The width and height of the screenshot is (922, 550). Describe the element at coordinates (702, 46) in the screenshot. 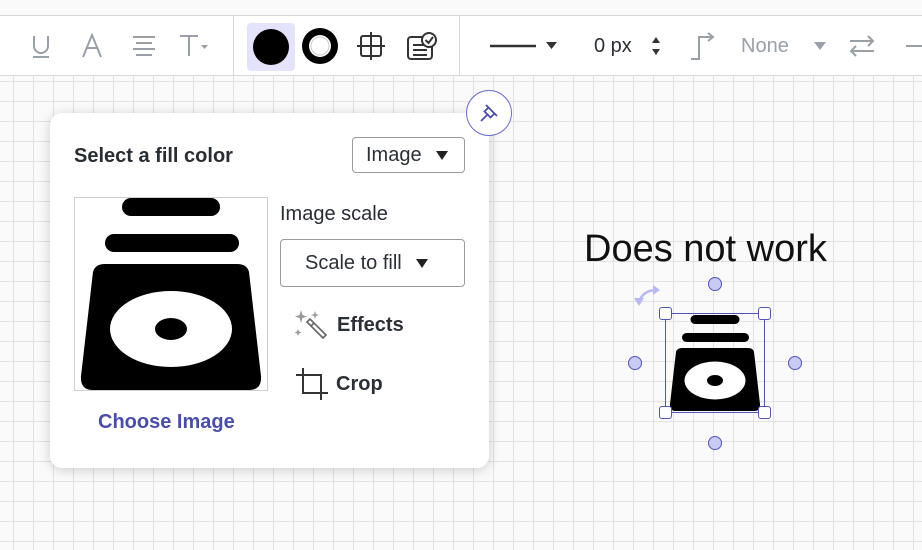

I see `connector-type-icon` at that location.